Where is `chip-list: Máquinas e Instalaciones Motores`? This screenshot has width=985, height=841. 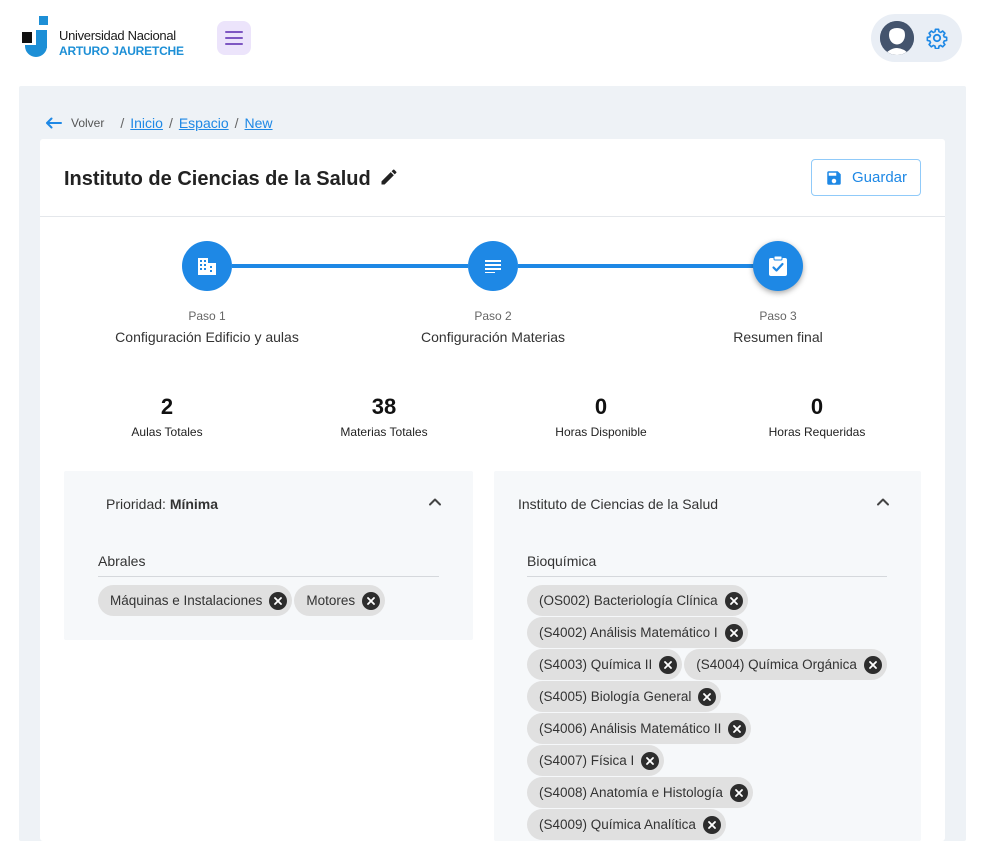 chip-list: Máquinas e Instalaciones Motores is located at coordinates (278, 601).